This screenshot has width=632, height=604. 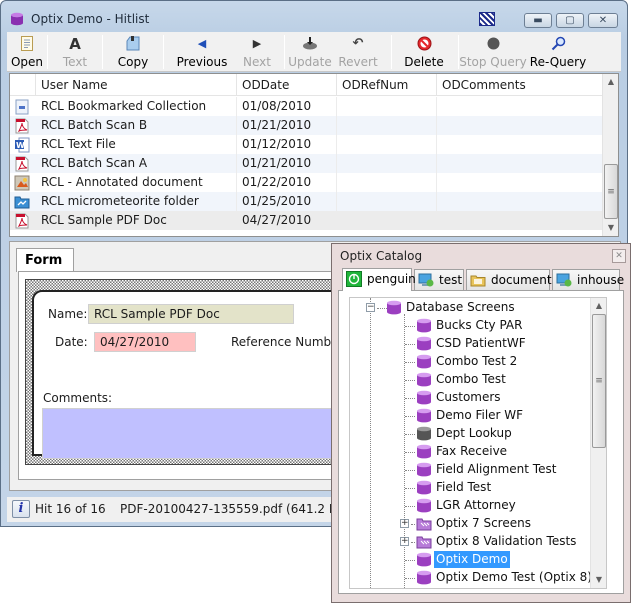 I want to click on tab-documents: documents, so click(x=512, y=279).